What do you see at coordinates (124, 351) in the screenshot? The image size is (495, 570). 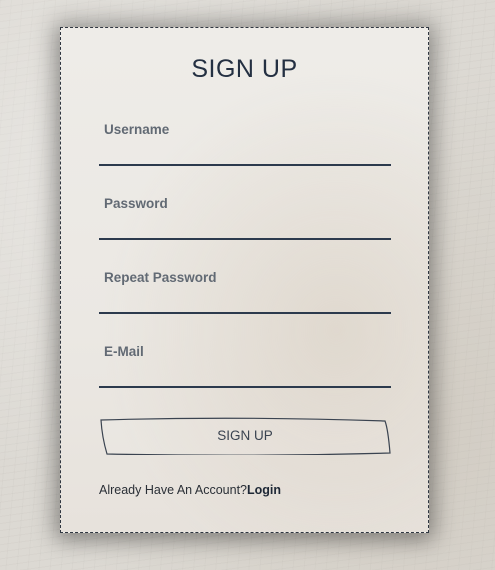 I see `email-label: E-Mail` at bounding box center [124, 351].